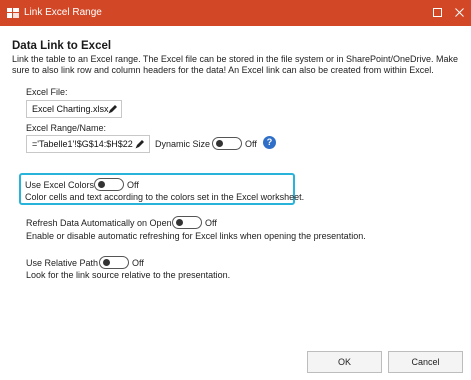 The image size is (471, 380). I want to click on refresh-label: Refresh Data Automatically on Open, so click(99, 223).